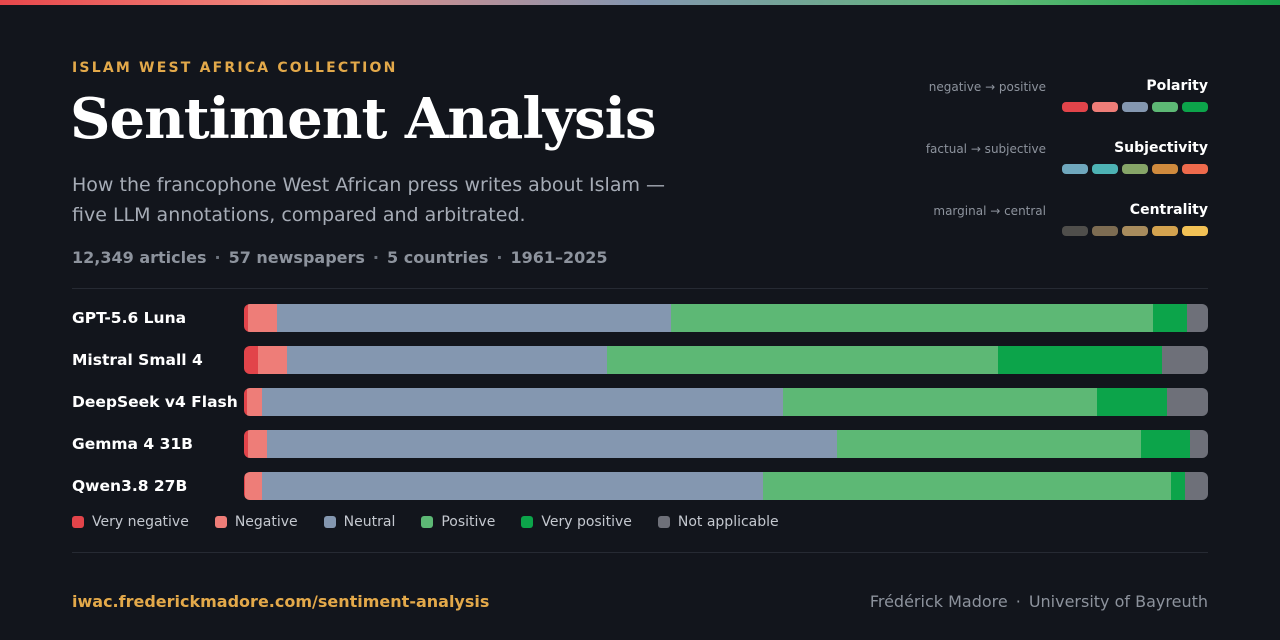 The width and height of the screenshot is (1280, 640). I want to click on scale-subjectivity: factual → subjective Subjectivity, so click(998, 160).